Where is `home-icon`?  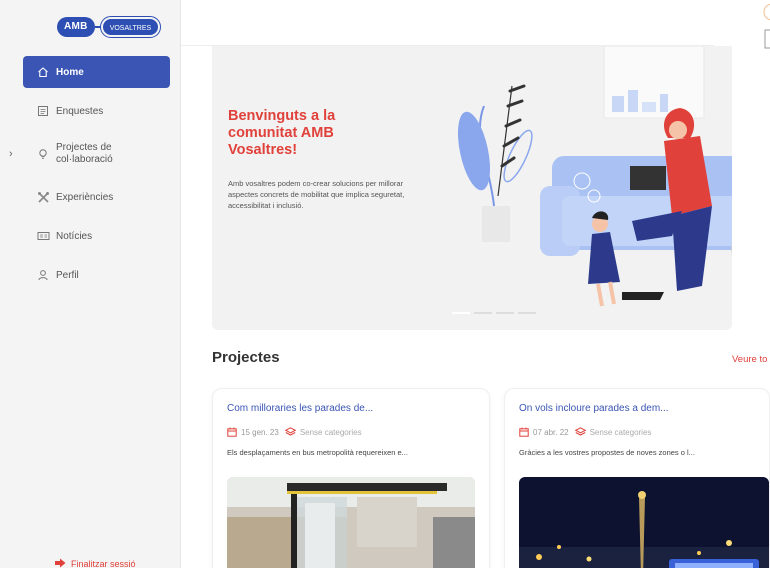 home-icon is located at coordinates (43, 72).